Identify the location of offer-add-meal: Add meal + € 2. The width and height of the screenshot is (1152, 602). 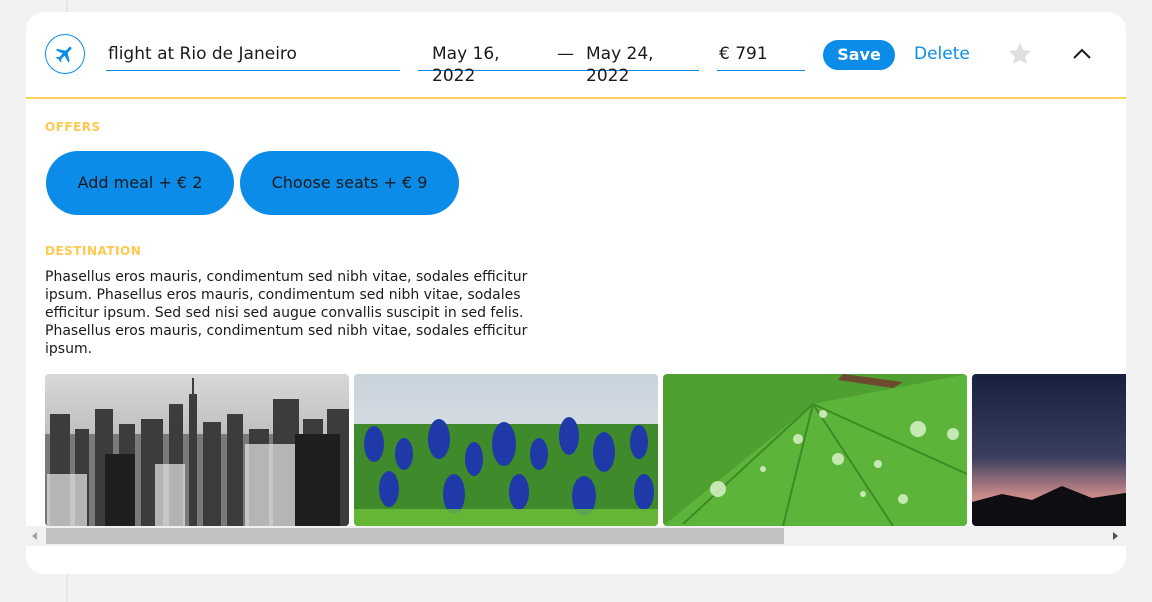
(140, 183).